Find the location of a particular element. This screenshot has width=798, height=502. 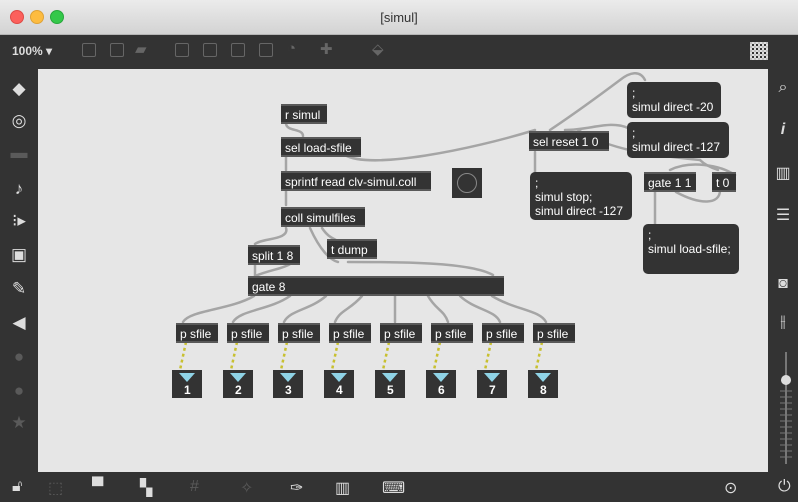

gate11-object: gate 1 1 is located at coordinates (670, 182).